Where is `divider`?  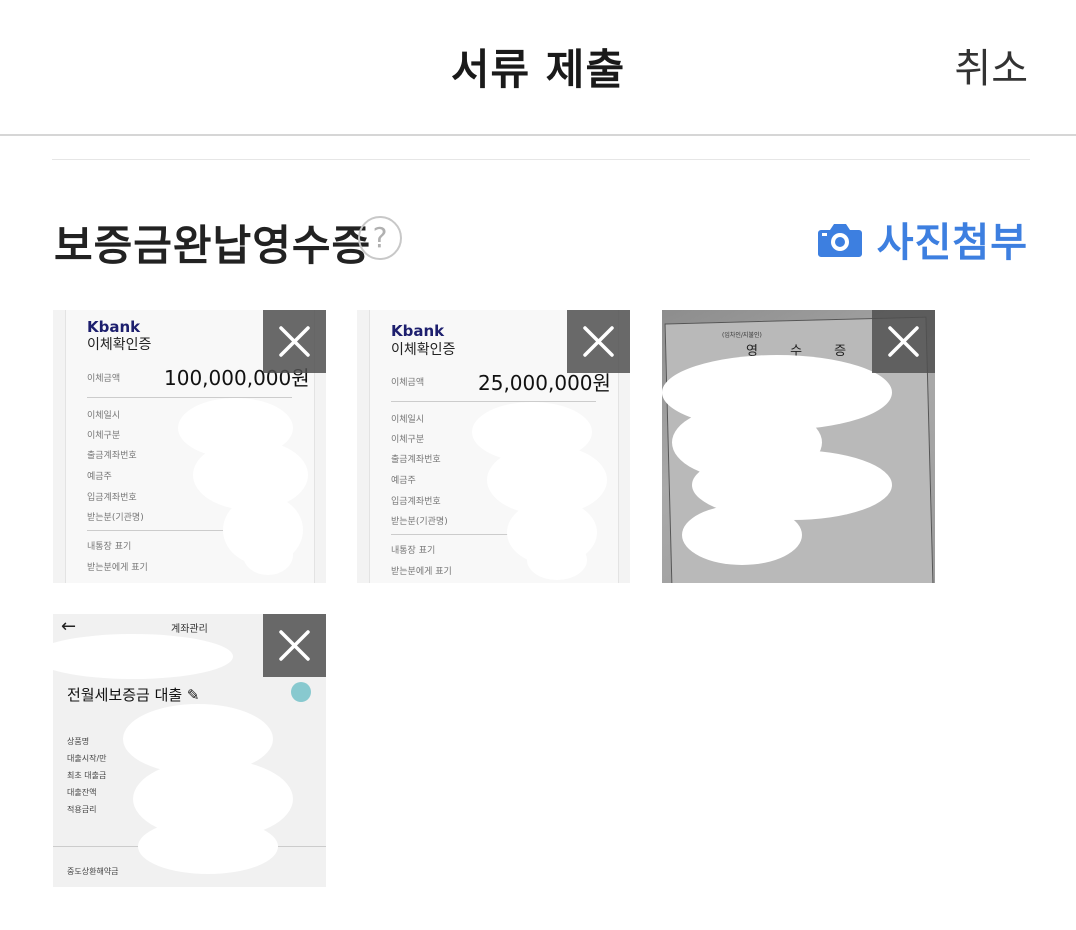 divider is located at coordinates (541, 159).